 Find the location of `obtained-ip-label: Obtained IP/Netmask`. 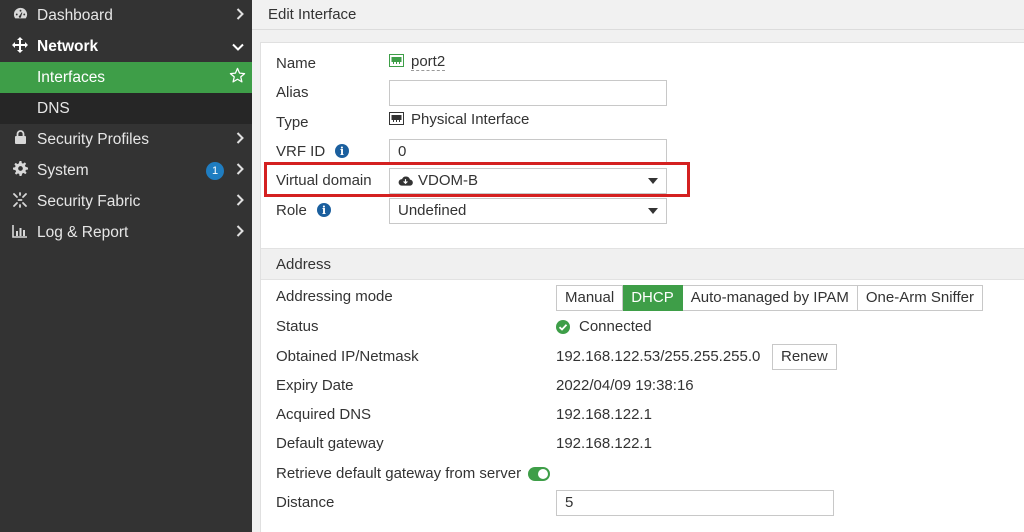

obtained-ip-label: Obtained IP/Netmask is located at coordinates (347, 356).